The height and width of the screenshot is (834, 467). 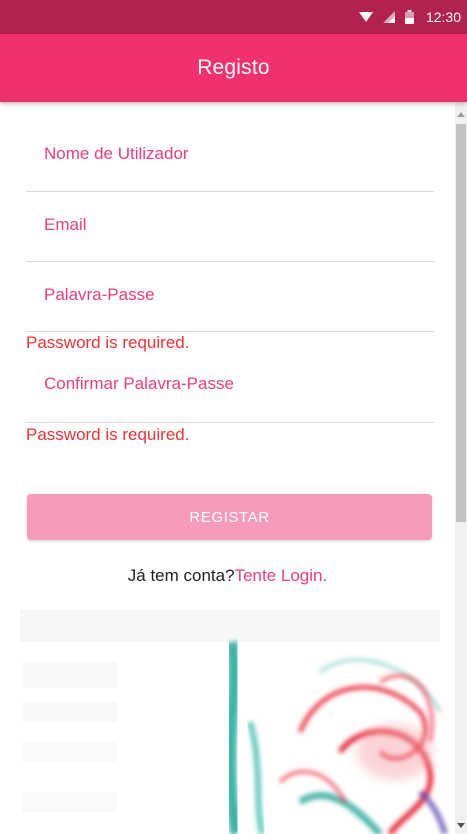 I want to click on password-error: Password is required., so click(x=108, y=342).